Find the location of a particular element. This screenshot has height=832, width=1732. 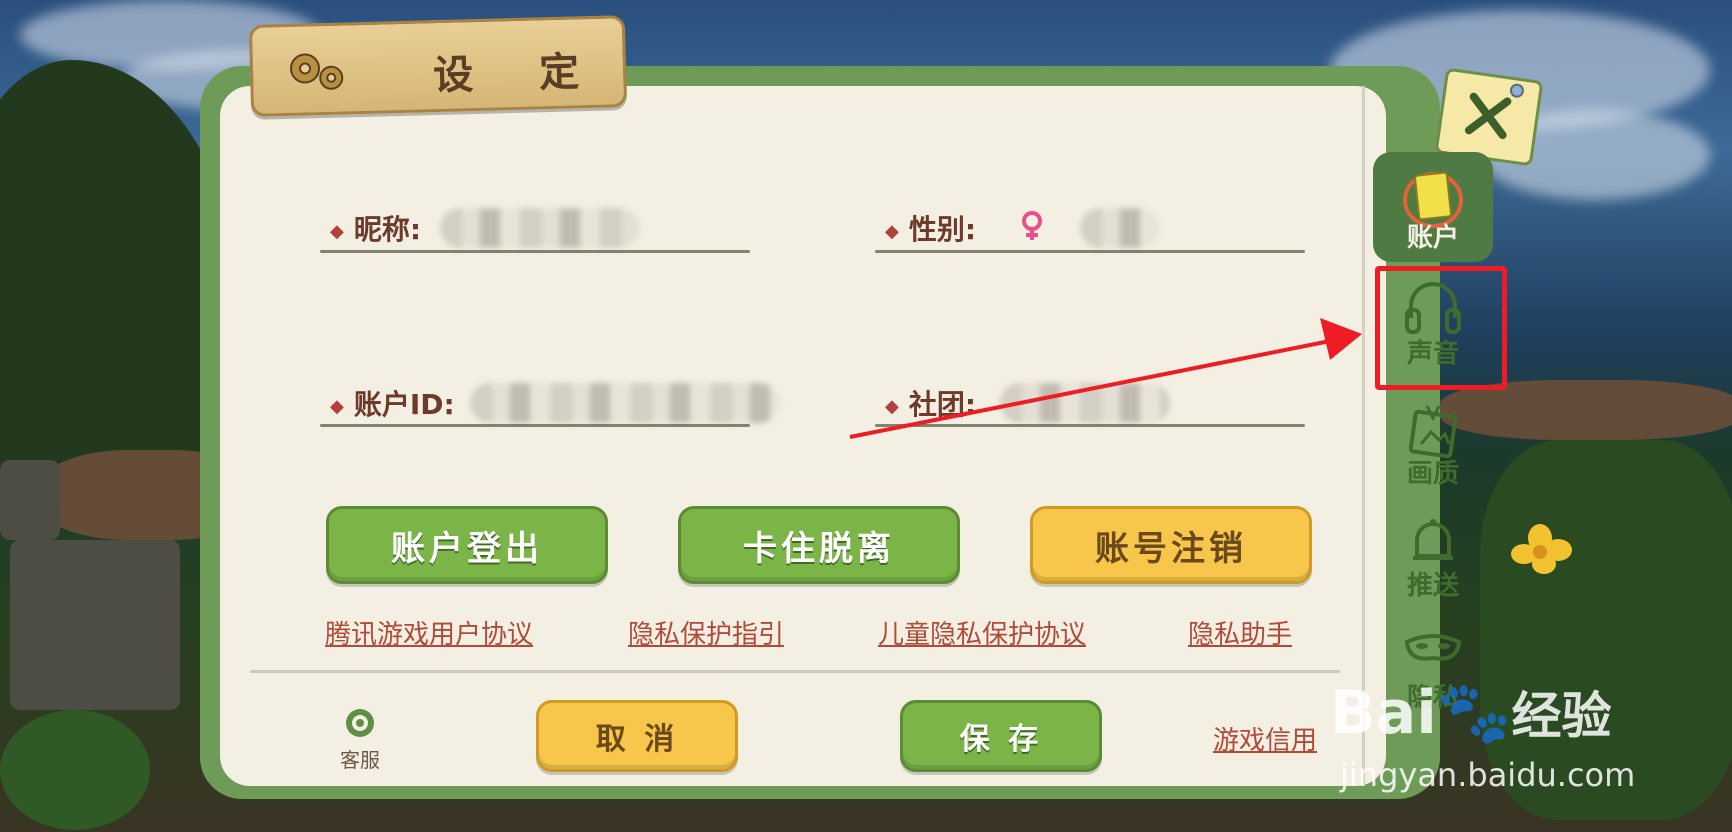

watermark-url: jingyan.baidu.com is located at coordinates (1488, 775).